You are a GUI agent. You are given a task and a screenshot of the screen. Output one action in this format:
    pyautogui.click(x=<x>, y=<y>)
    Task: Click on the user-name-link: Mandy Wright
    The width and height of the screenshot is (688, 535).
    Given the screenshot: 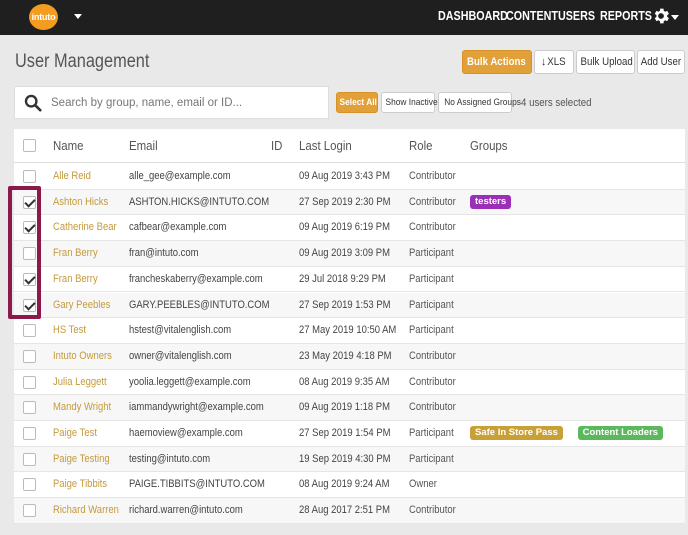 What is the action you would take?
    pyautogui.click(x=82, y=407)
    